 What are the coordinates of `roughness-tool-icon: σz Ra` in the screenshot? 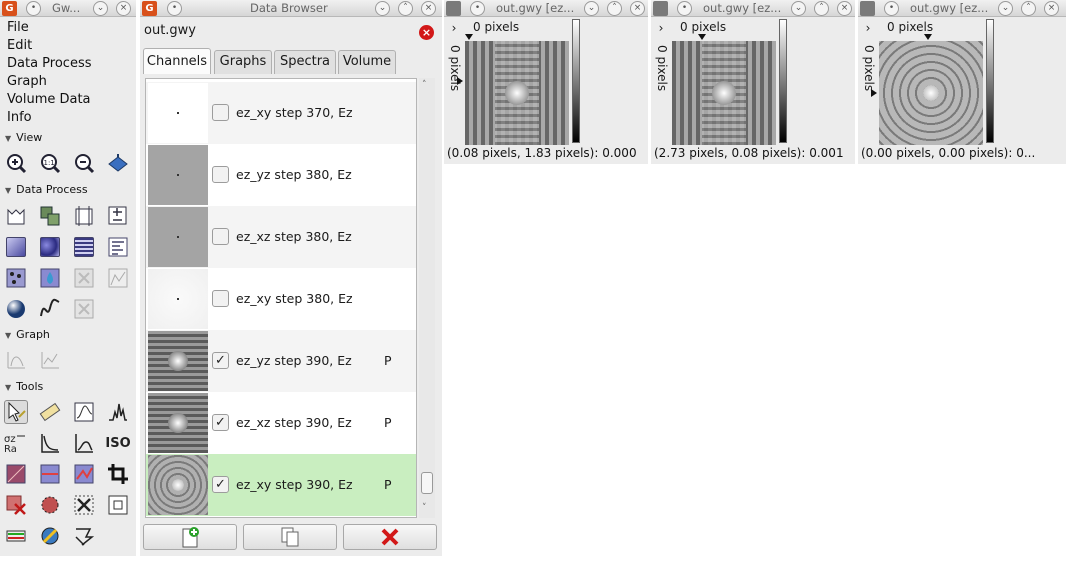 It's located at (16, 443).